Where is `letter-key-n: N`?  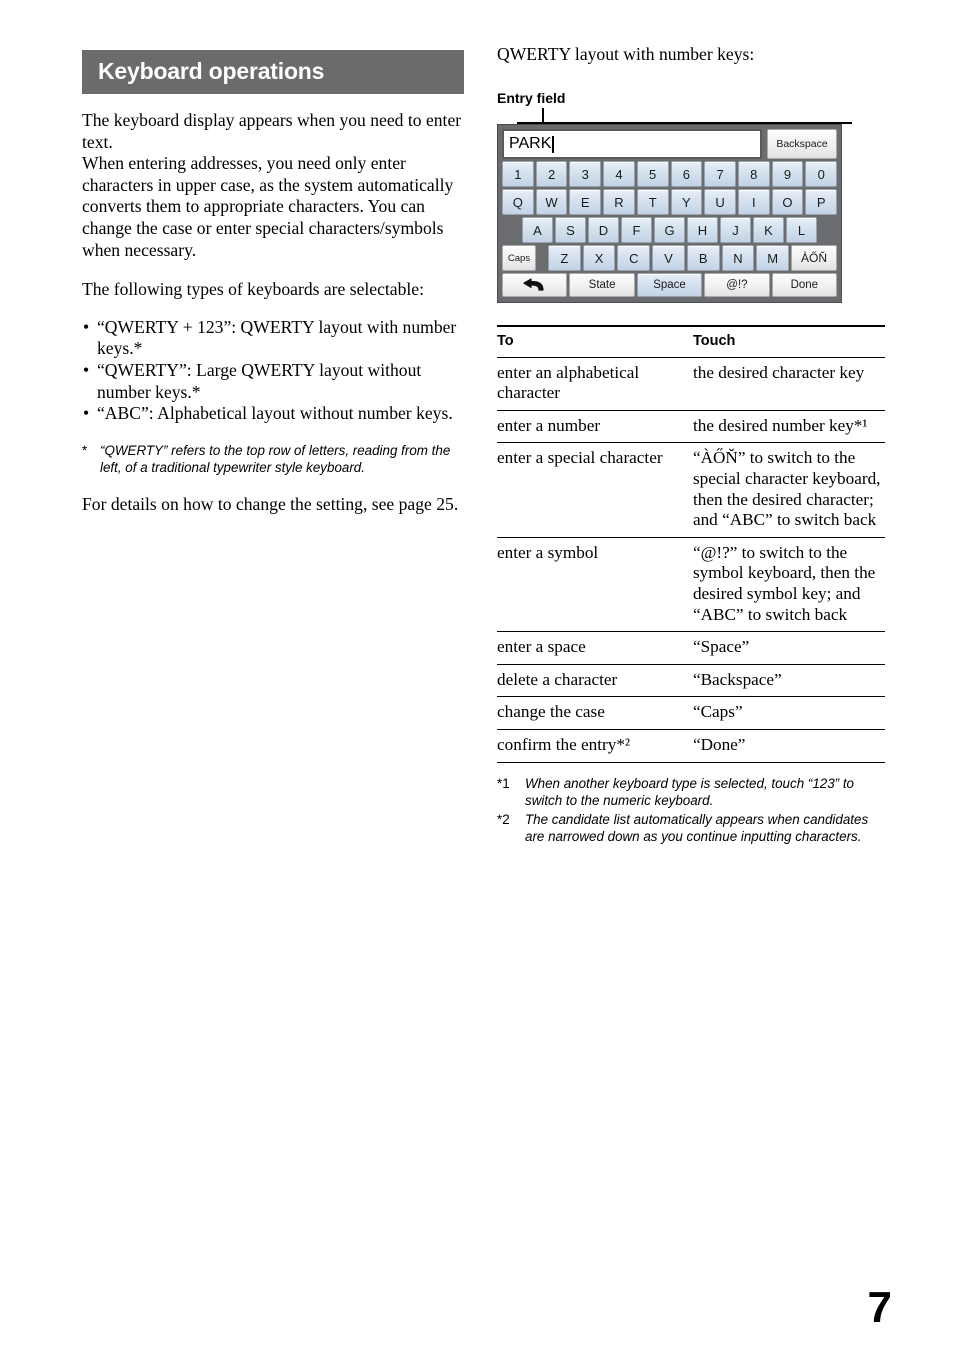
letter-key-n: N is located at coordinates (738, 258).